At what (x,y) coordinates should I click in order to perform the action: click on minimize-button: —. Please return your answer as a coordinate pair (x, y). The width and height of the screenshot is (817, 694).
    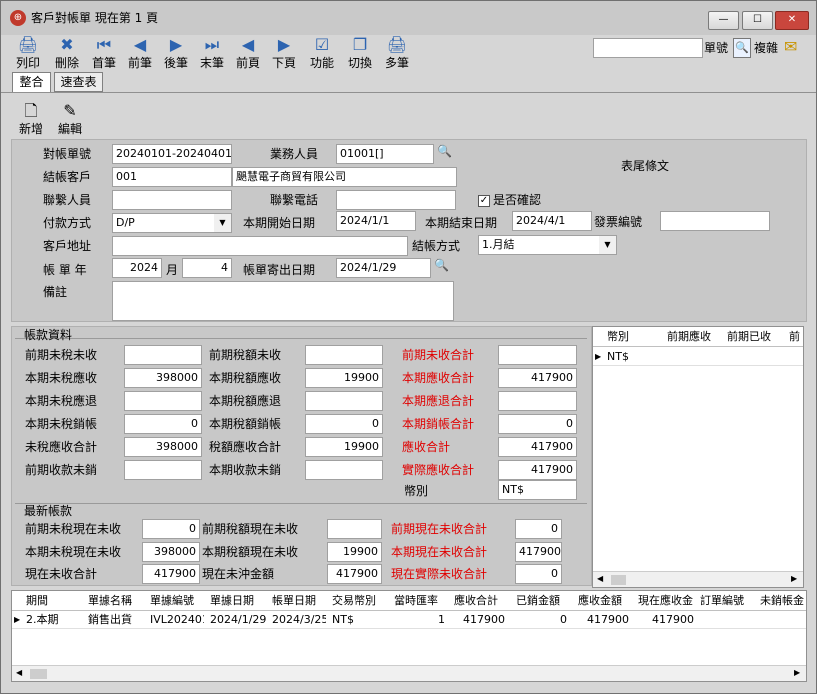
    Looking at the image, I should click on (723, 20).